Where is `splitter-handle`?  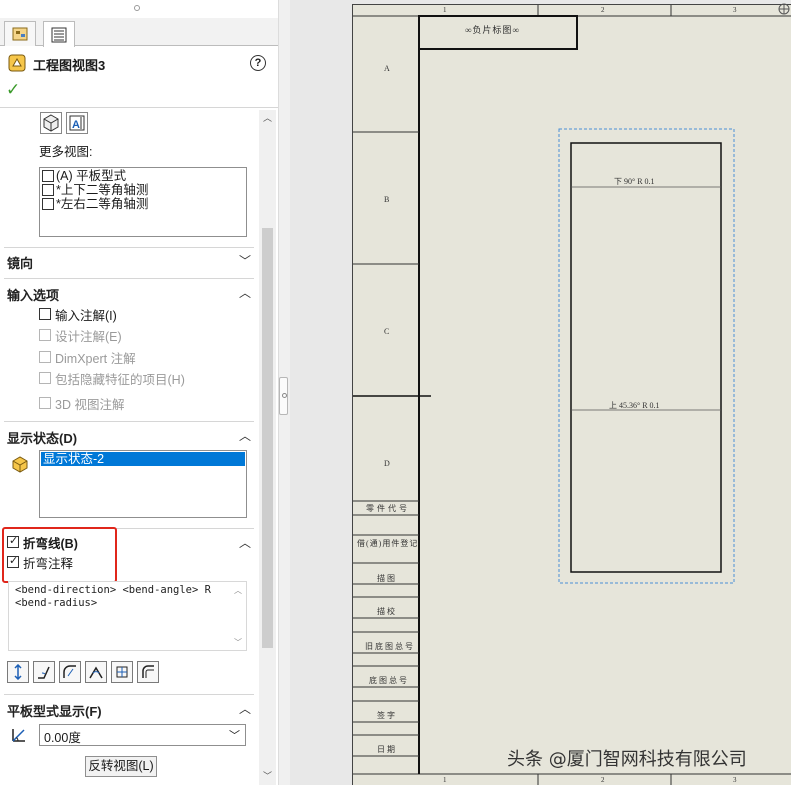 splitter-handle is located at coordinates (283, 396).